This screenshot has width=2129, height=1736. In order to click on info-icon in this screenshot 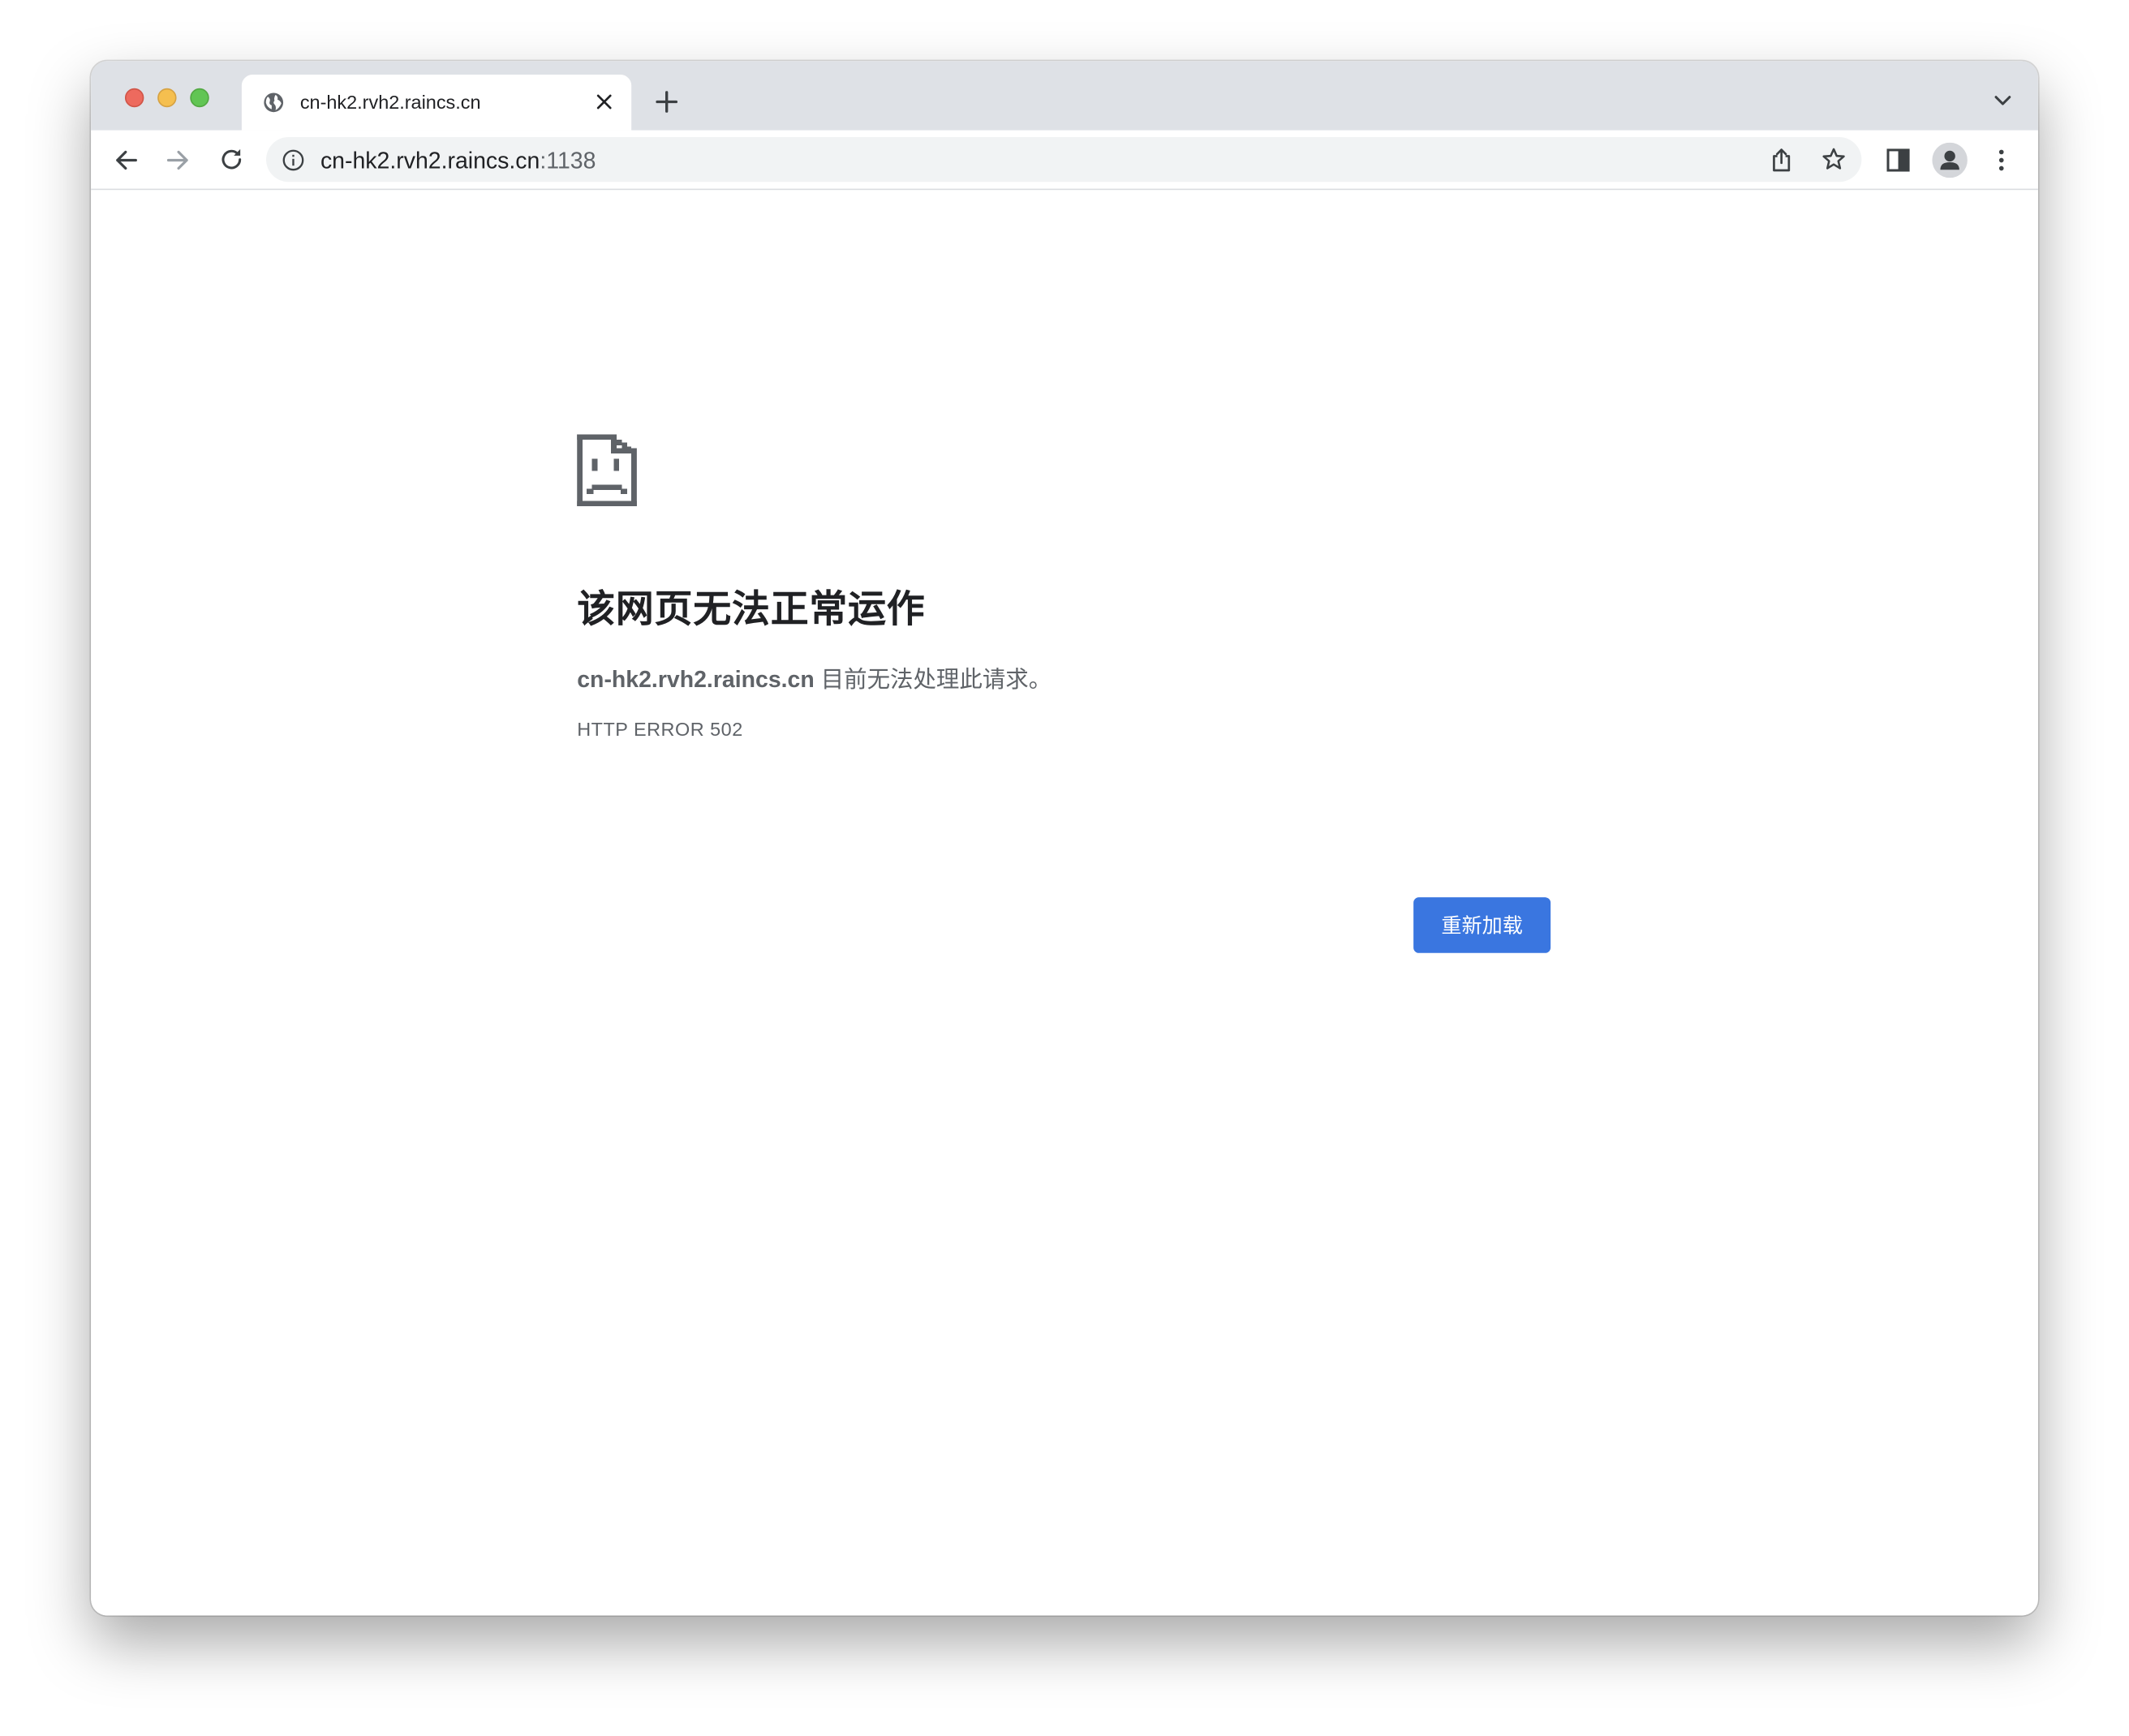, I will do `click(293, 160)`.